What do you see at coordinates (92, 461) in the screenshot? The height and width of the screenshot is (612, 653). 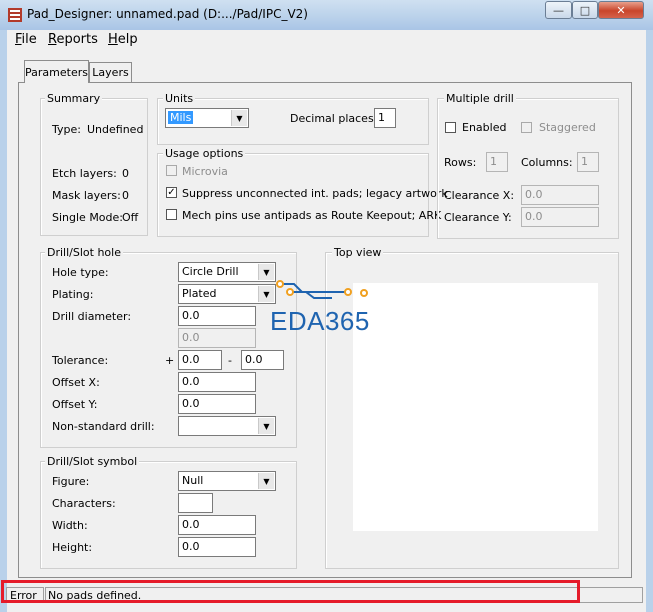 I see `drill-symbol-legend: Drill/Slot symbol` at bounding box center [92, 461].